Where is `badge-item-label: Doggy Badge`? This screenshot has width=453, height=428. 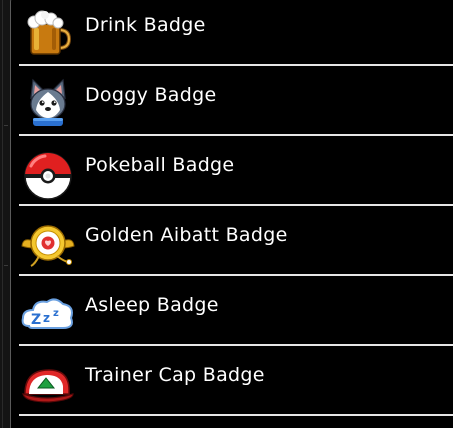
badge-item-label: Doggy Badge is located at coordinates (151, 95).